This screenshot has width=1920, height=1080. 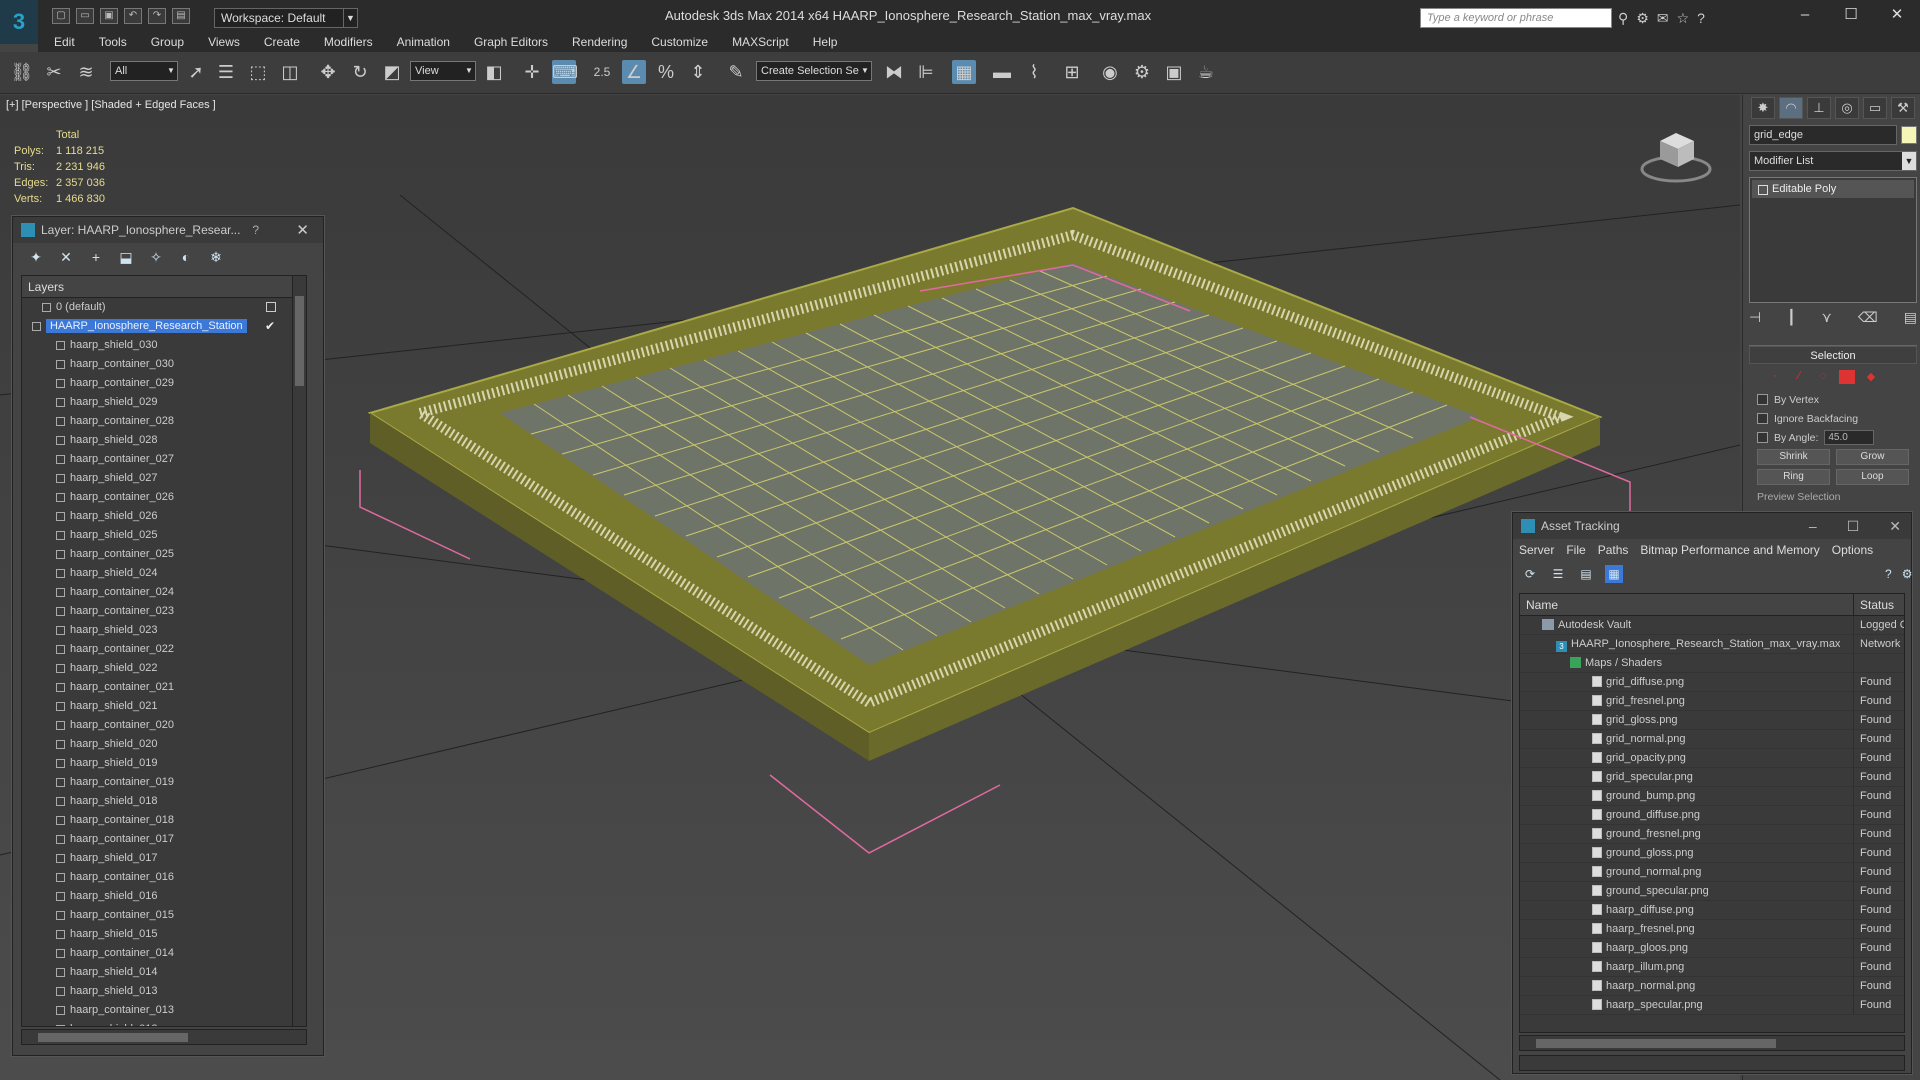 I want to click on asset-row-file: ground_specular.png Found, so click(x=1712, y=891).